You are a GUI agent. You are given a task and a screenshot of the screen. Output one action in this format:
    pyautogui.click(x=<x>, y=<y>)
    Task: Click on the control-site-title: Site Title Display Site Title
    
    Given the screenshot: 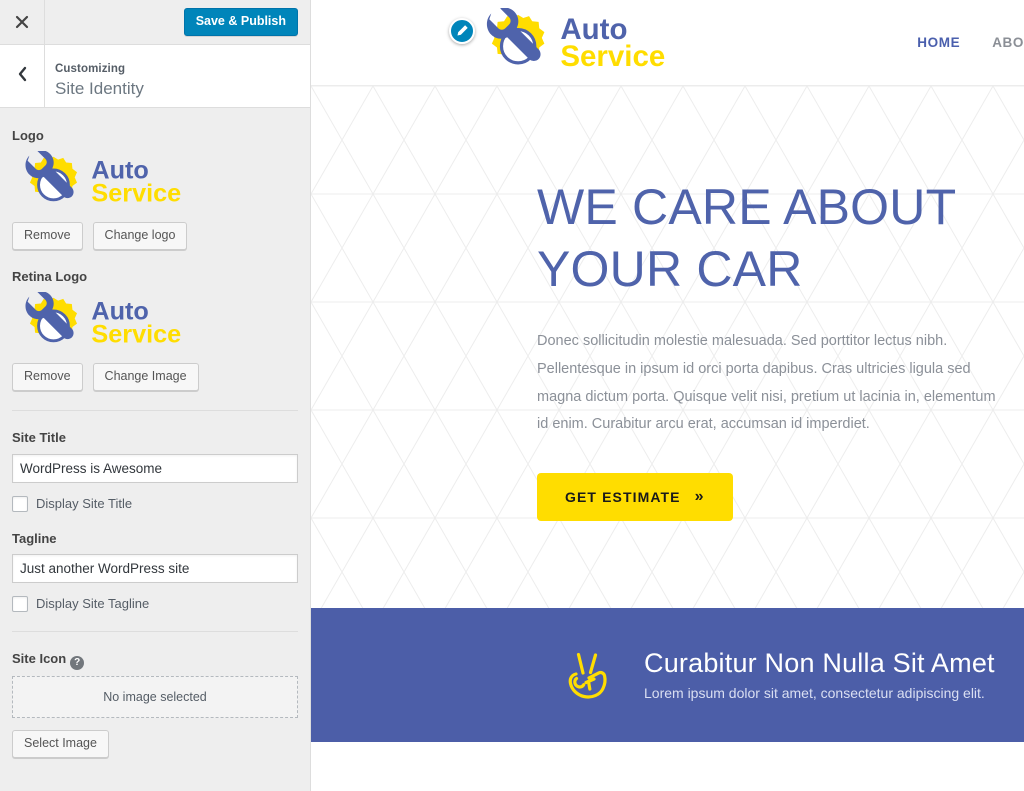 What is the action you would take?
    pyautogui.click(x=155, y=461)
    